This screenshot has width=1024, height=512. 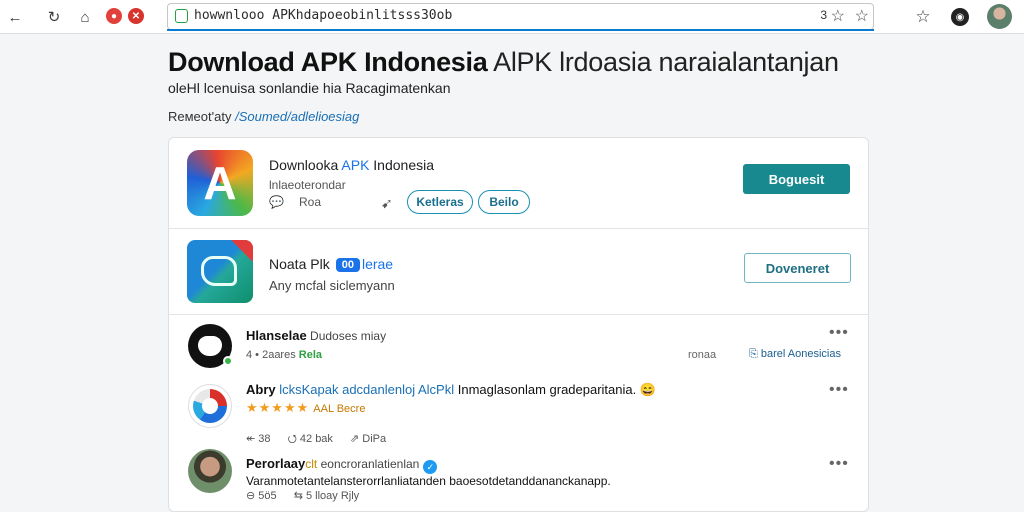 What do you see at coordinates (862, 16) in the screenshot?
I see `bookmark-star-icon: ☆` at bounding box center [862, 16].